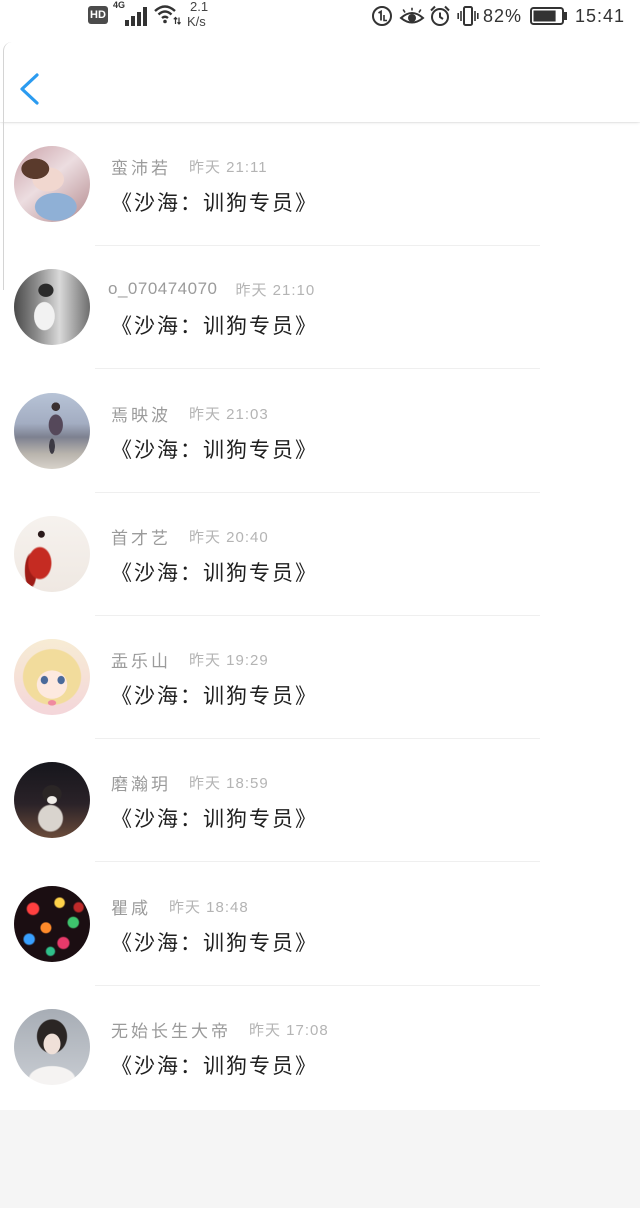 This screenshot has width=640, height=1208. What do you see at coordinates (412, 15) in the screenshot?
I see `eye-icon` at bounding box center [412, 15].